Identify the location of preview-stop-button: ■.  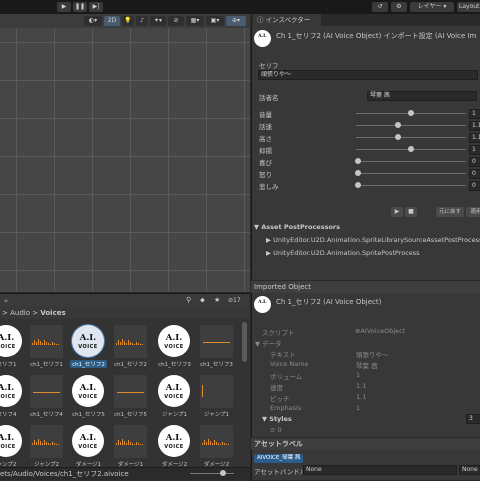
(411, 212).